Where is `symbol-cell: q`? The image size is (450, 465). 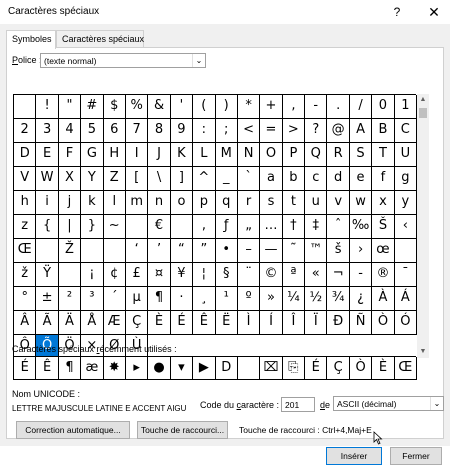 symbol-cell: q is located at coordinates (226, 203).